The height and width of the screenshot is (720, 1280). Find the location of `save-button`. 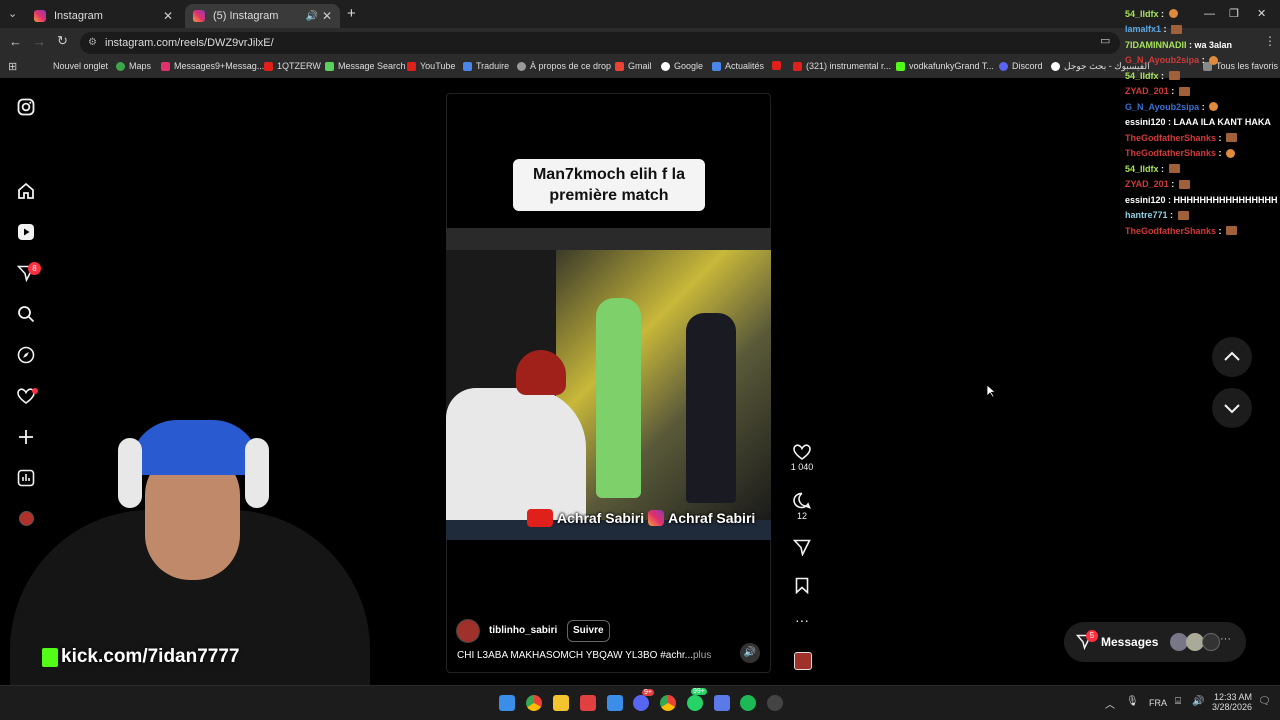

save-button is located at coordinates (802, 586).